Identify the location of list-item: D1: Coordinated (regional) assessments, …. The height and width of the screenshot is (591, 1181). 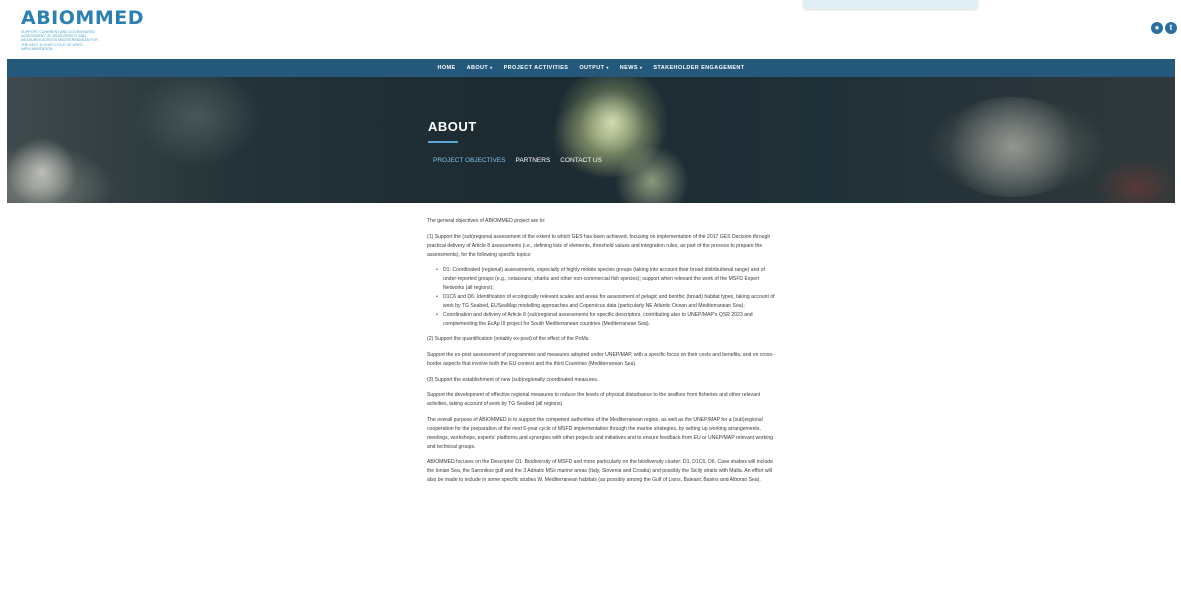
(605, 279).